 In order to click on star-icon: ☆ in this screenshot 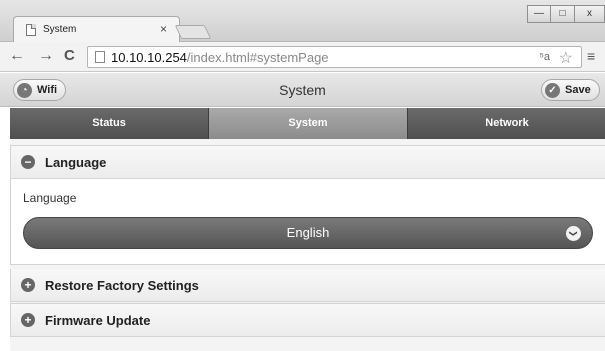, I will do `click(566, 58)`.